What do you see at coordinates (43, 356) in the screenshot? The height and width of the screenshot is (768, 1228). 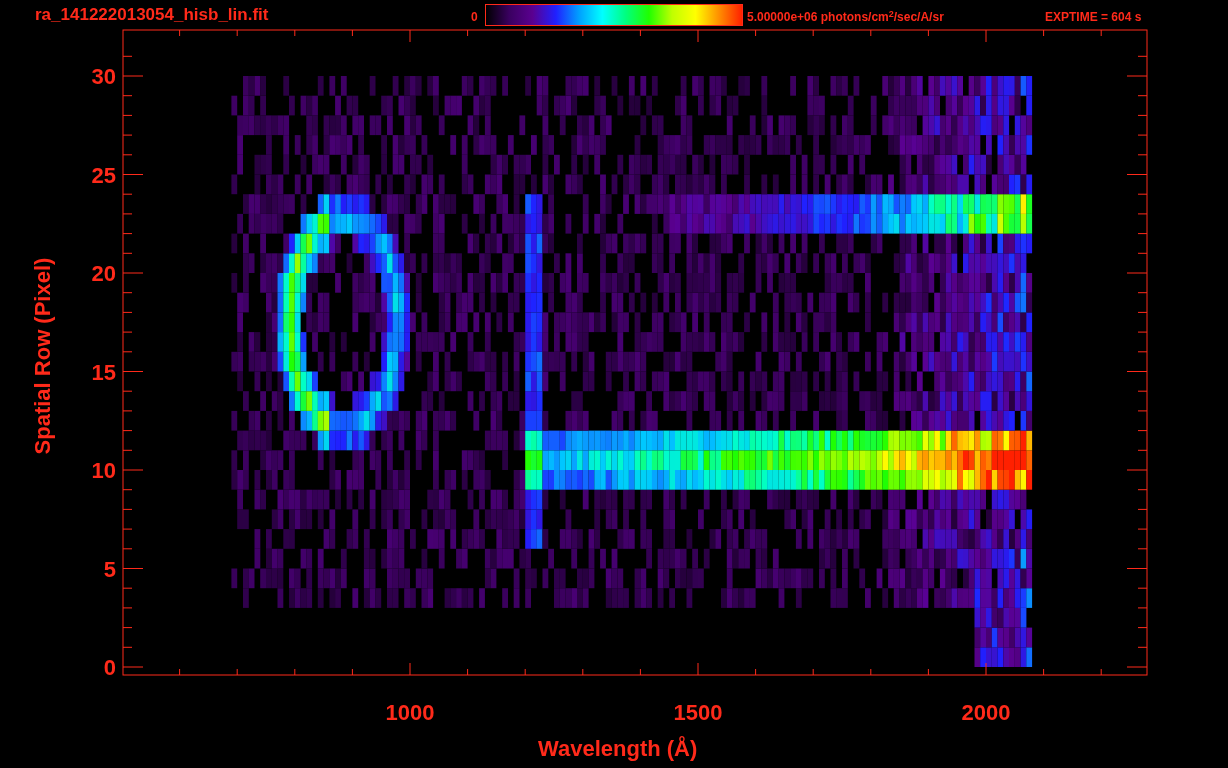 I see `y-axis-label: Spatial Row (Pixel)` at bounding box center [43, 356].